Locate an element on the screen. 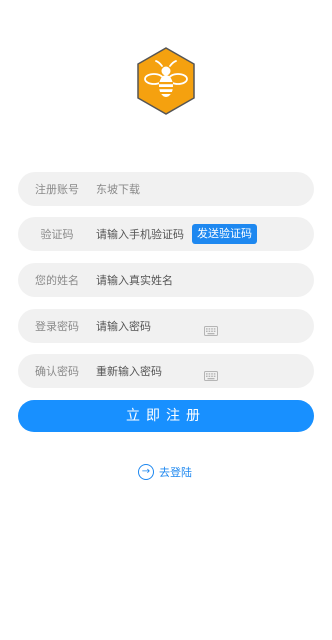 The height and width of the screenshot is (640, 332). go-login-link: → 去登陆 is located at coordinates (165, 472).